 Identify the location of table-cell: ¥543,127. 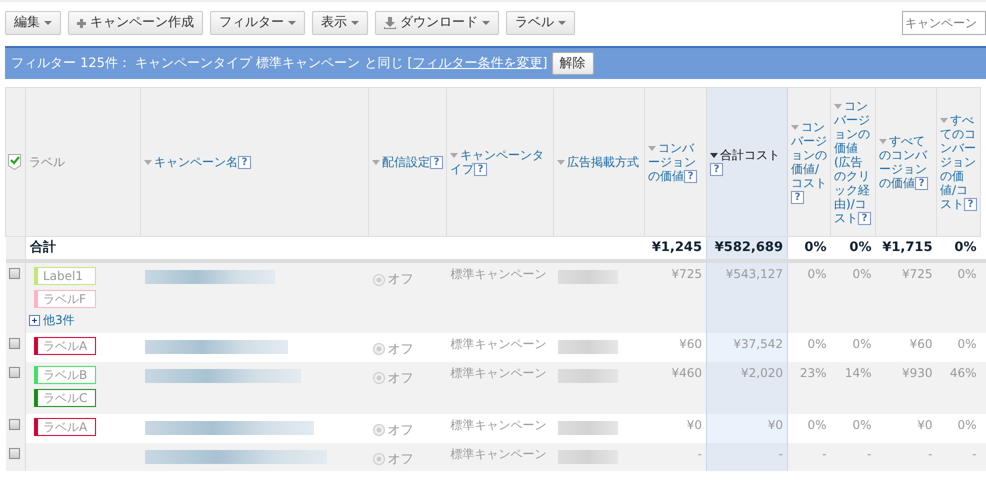
(754, 274).